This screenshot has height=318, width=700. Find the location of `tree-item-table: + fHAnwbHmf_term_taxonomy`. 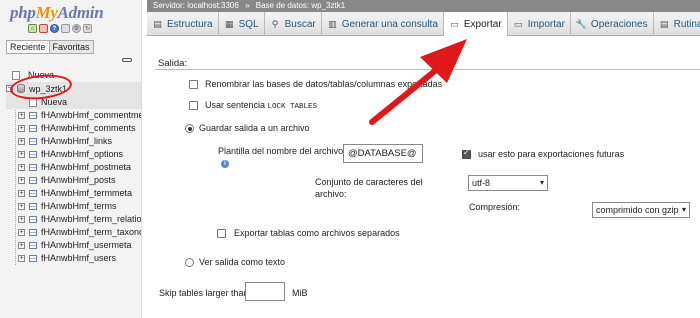

tree-item-table: + fHAnwbHmf_term_taxonomy is located at coordinates (73, 232).